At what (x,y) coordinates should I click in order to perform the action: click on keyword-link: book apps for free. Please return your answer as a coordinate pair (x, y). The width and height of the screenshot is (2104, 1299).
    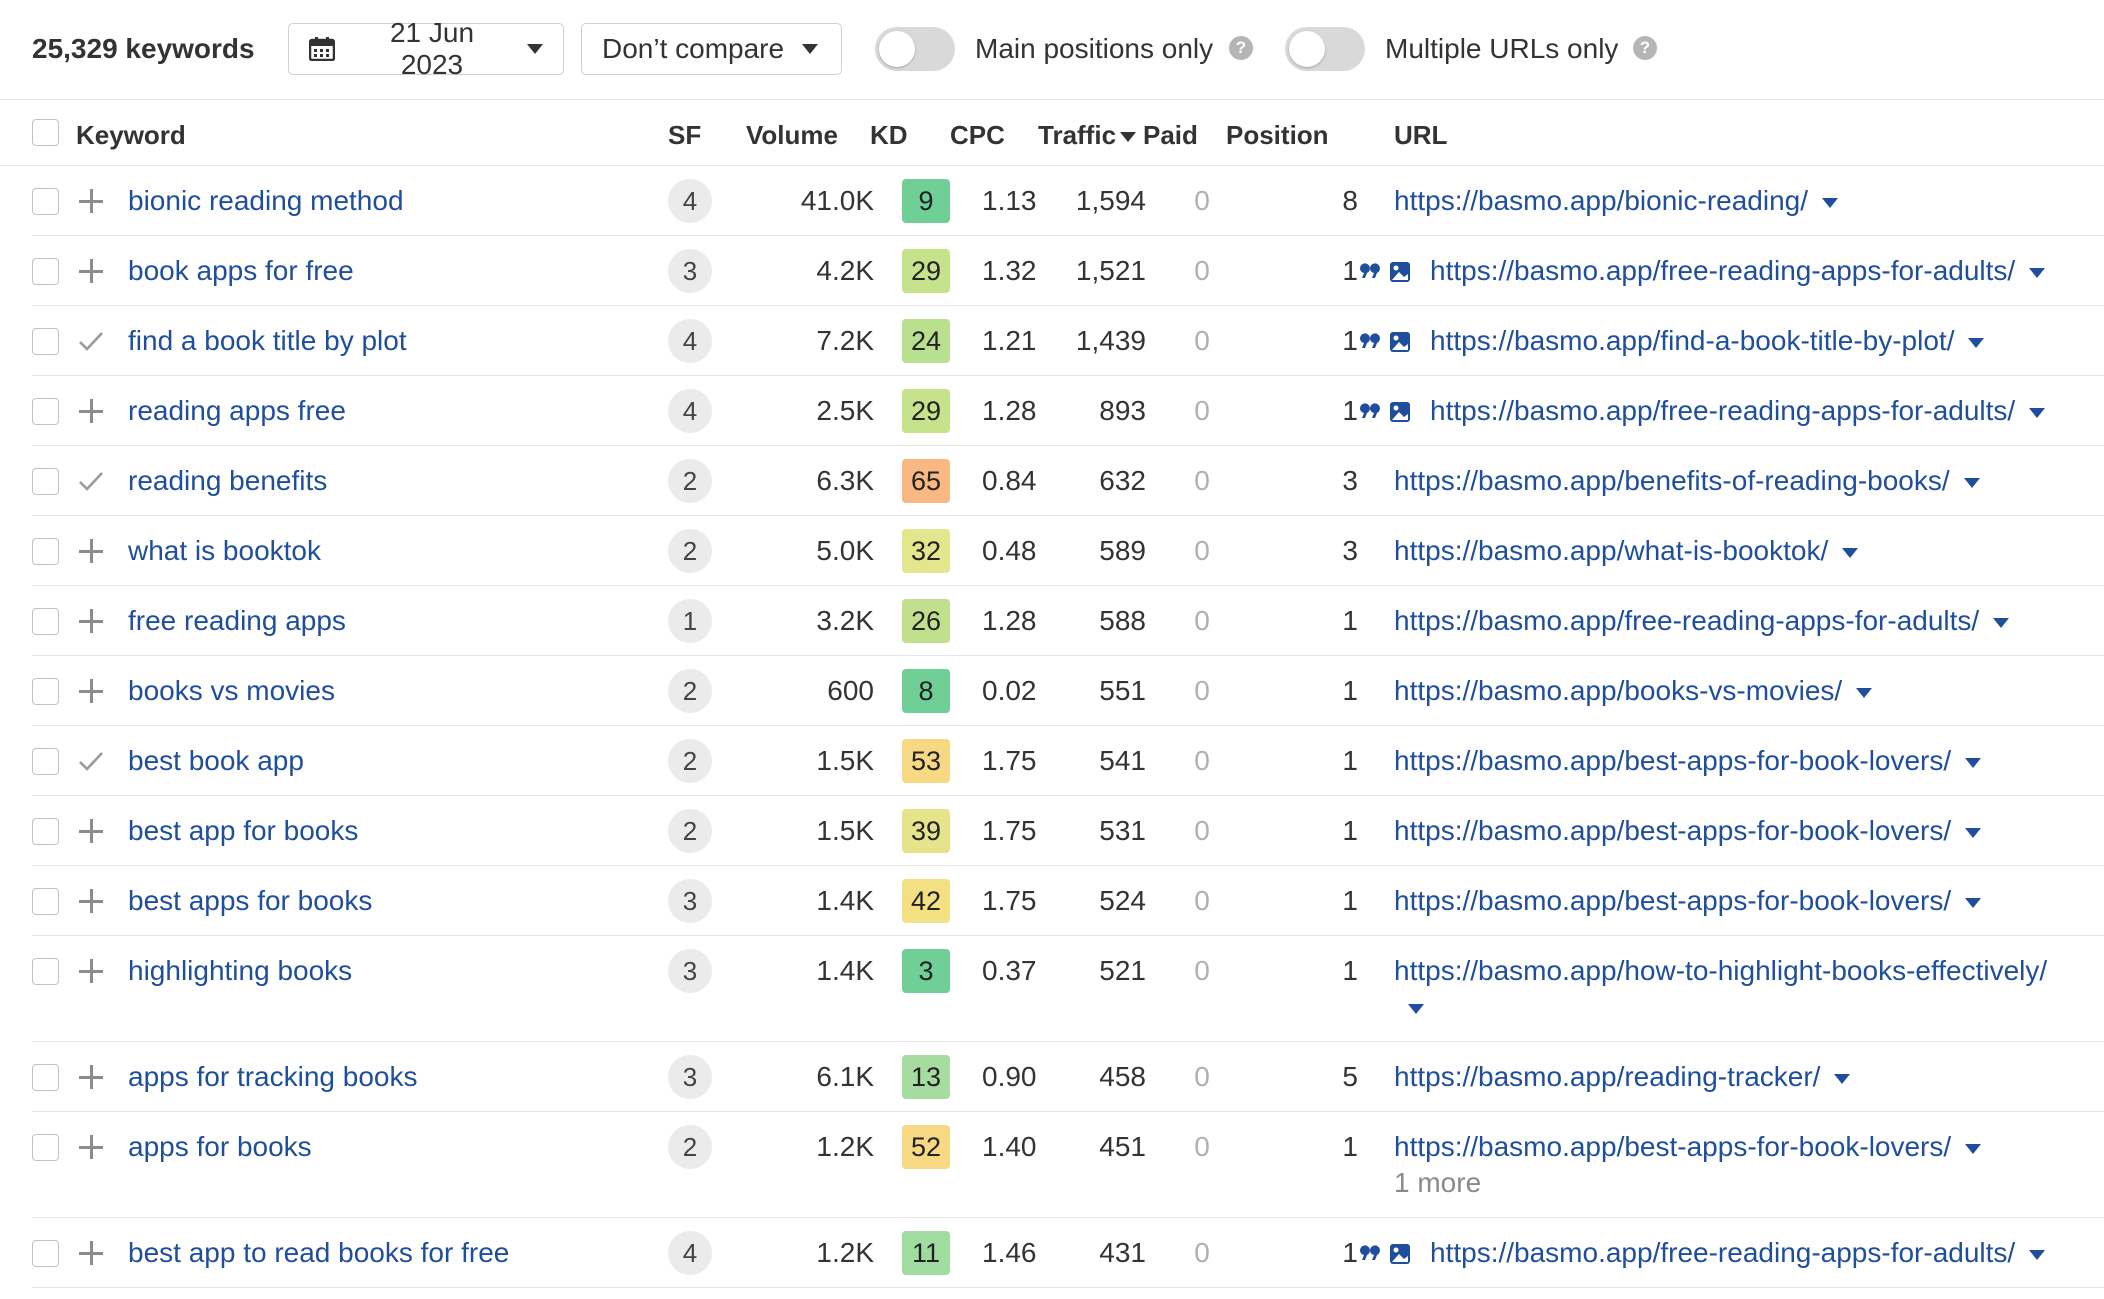
    Looking at the image, I should click on (241, 271).